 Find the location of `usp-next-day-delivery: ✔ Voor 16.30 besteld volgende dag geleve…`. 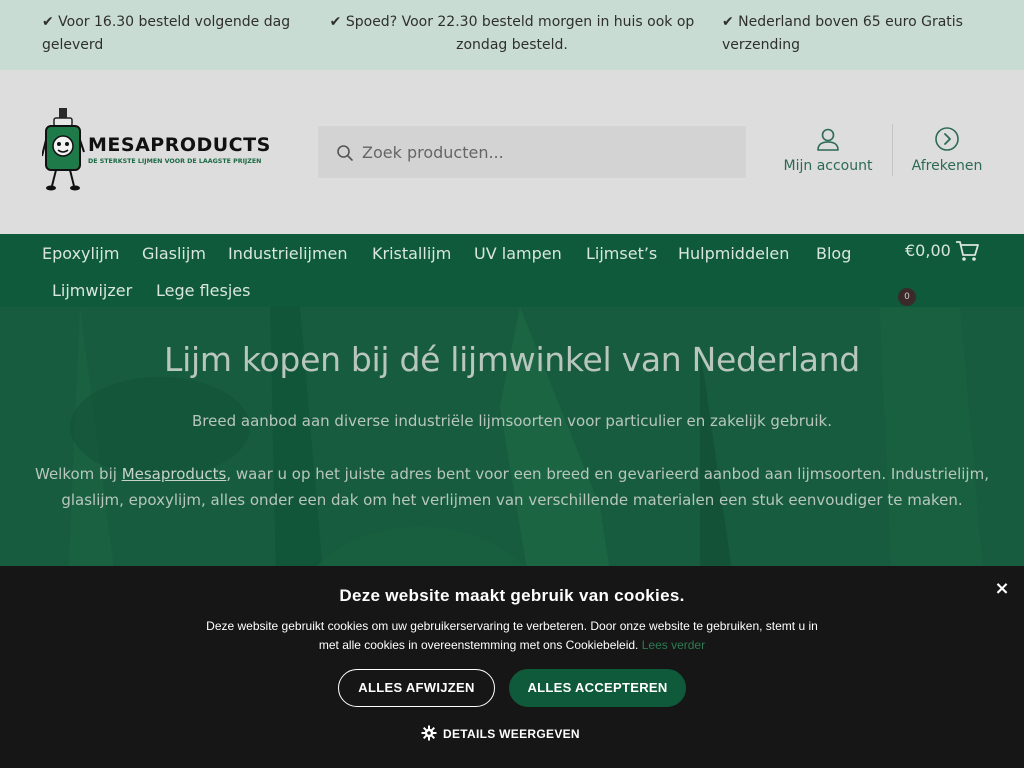

usp-next-day-delivery: ✔ Voor 16.30 besteld volgende dag geleve… is located at coordinates (166, 33).